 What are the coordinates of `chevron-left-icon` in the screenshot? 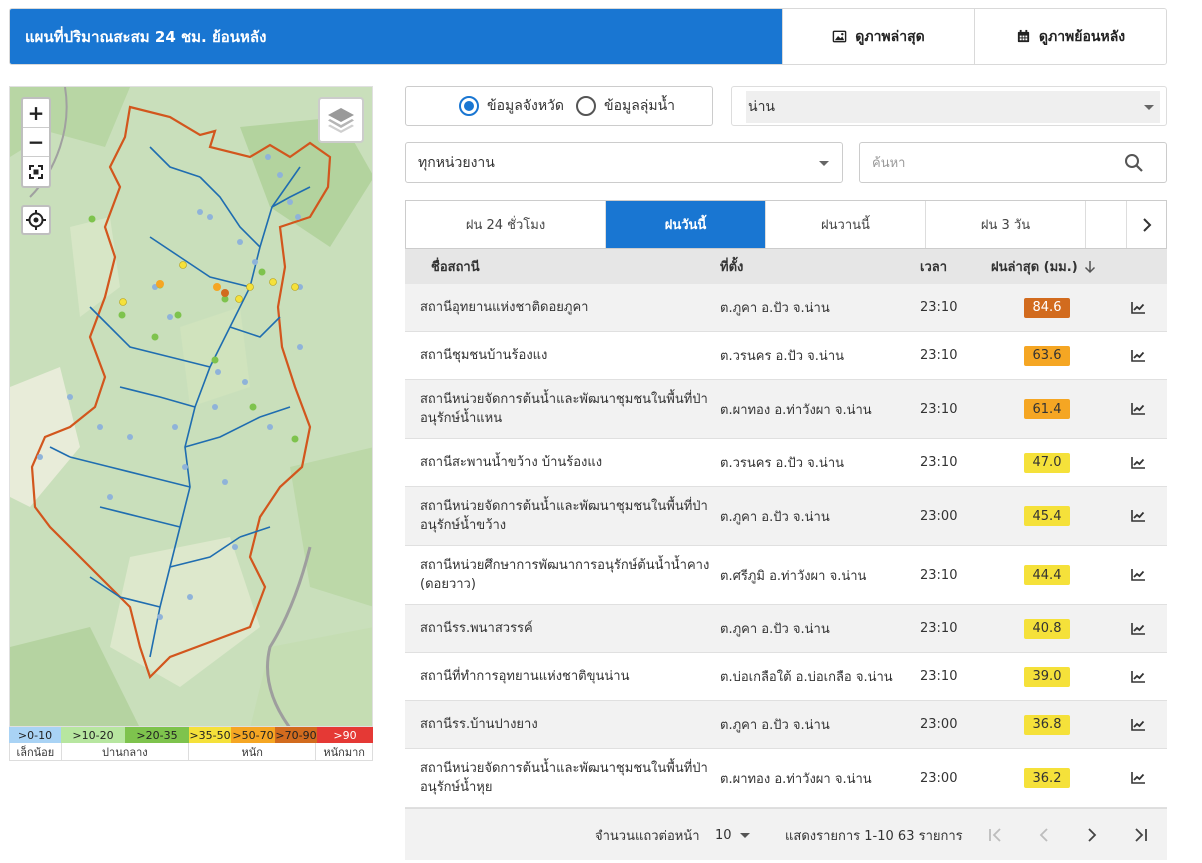 It's located at (1043, 835).